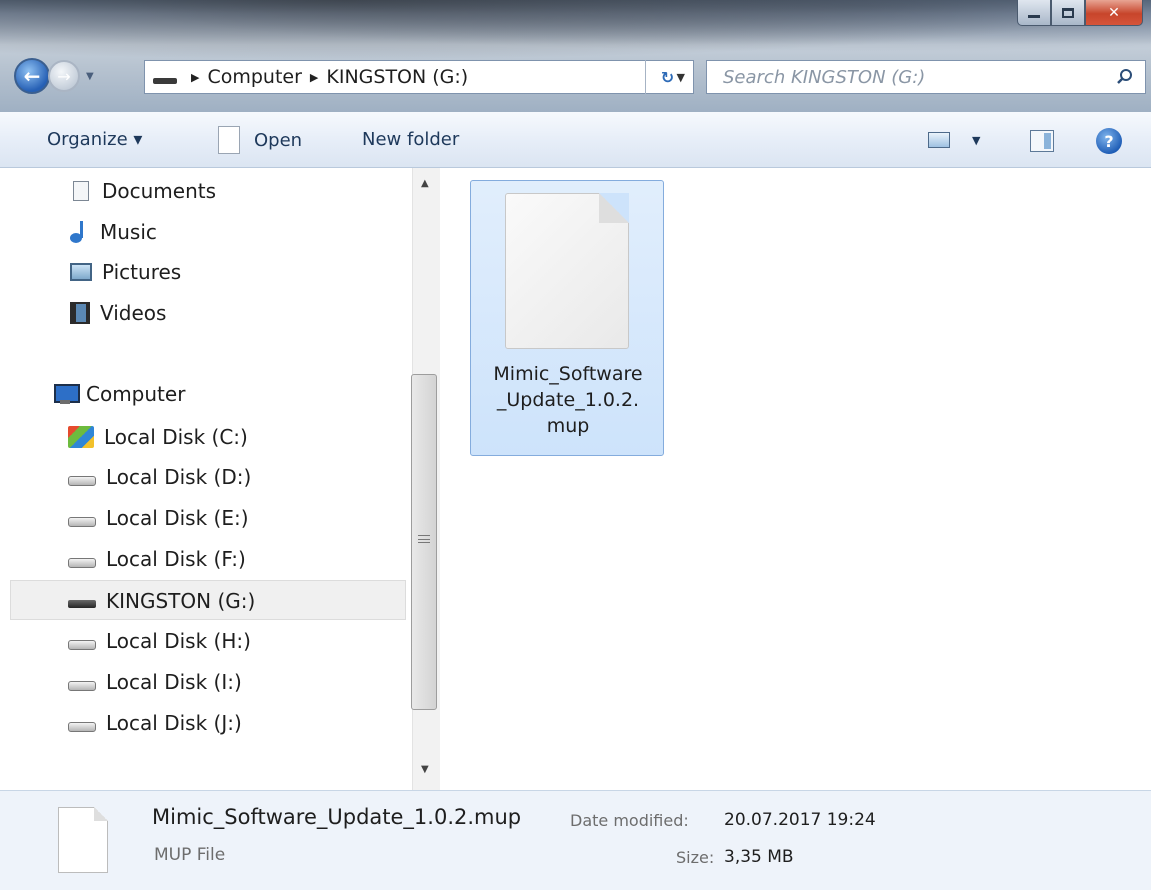  Describe the element at coordinates (568, 374) in the screenshot. I see `file-name-line: Mimic_Software` at that location.